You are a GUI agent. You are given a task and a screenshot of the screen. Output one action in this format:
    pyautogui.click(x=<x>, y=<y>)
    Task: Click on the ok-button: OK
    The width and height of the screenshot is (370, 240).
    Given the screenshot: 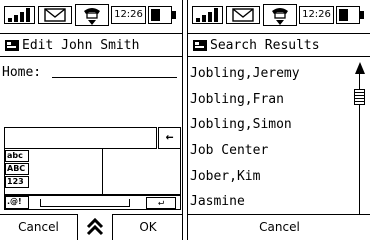 What is the action you would take?
    pyautogui.click(x=147, y=227)
    